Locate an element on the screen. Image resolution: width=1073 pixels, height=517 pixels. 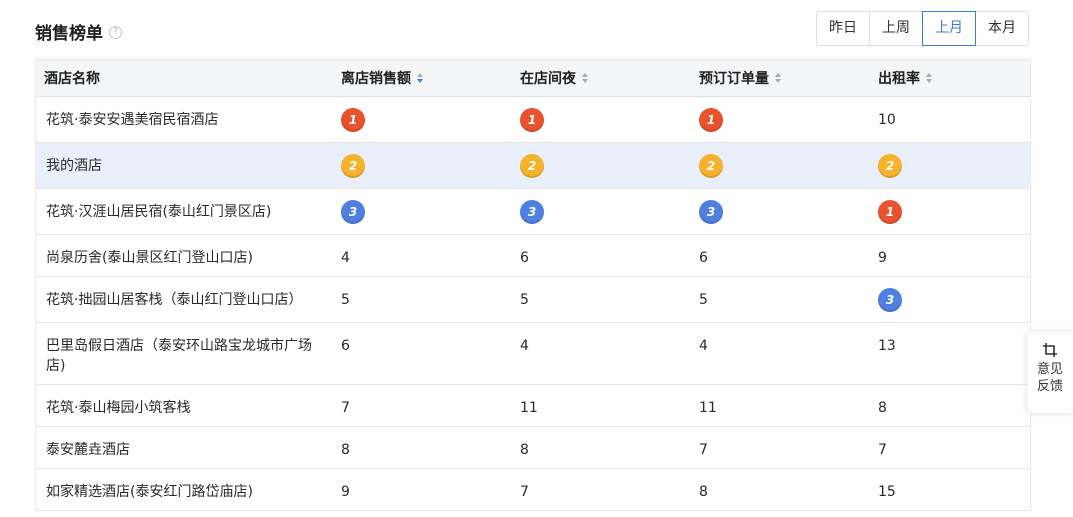
section-title: 销售榜单 ? is located at coordinates (78, 31).